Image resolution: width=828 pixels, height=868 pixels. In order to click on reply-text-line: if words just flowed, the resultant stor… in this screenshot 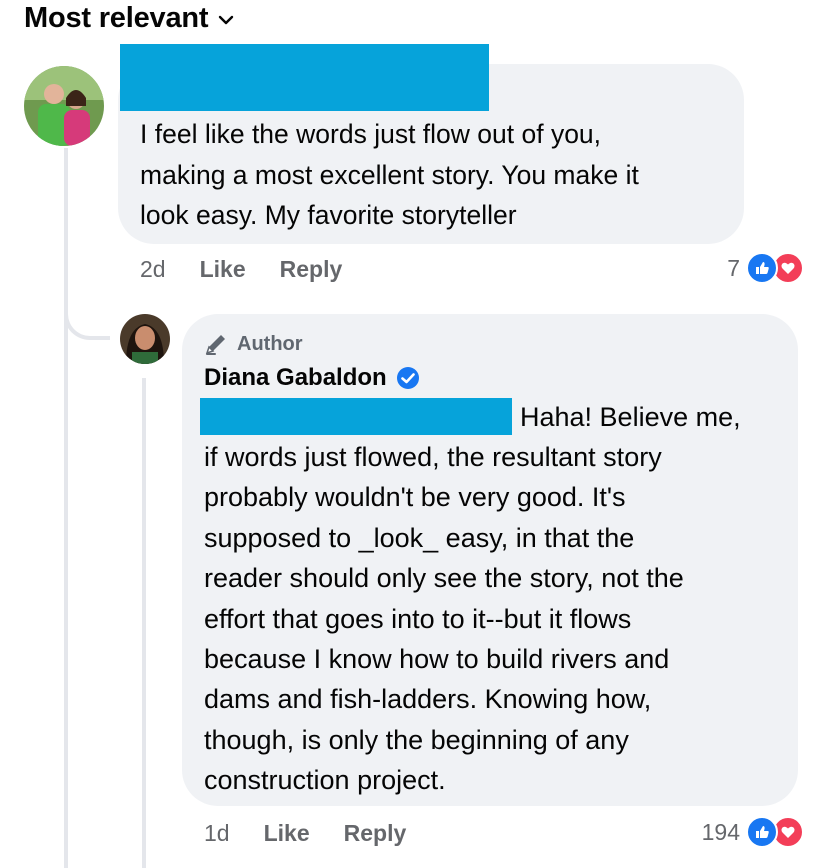, I will do `click(433, 457)`.